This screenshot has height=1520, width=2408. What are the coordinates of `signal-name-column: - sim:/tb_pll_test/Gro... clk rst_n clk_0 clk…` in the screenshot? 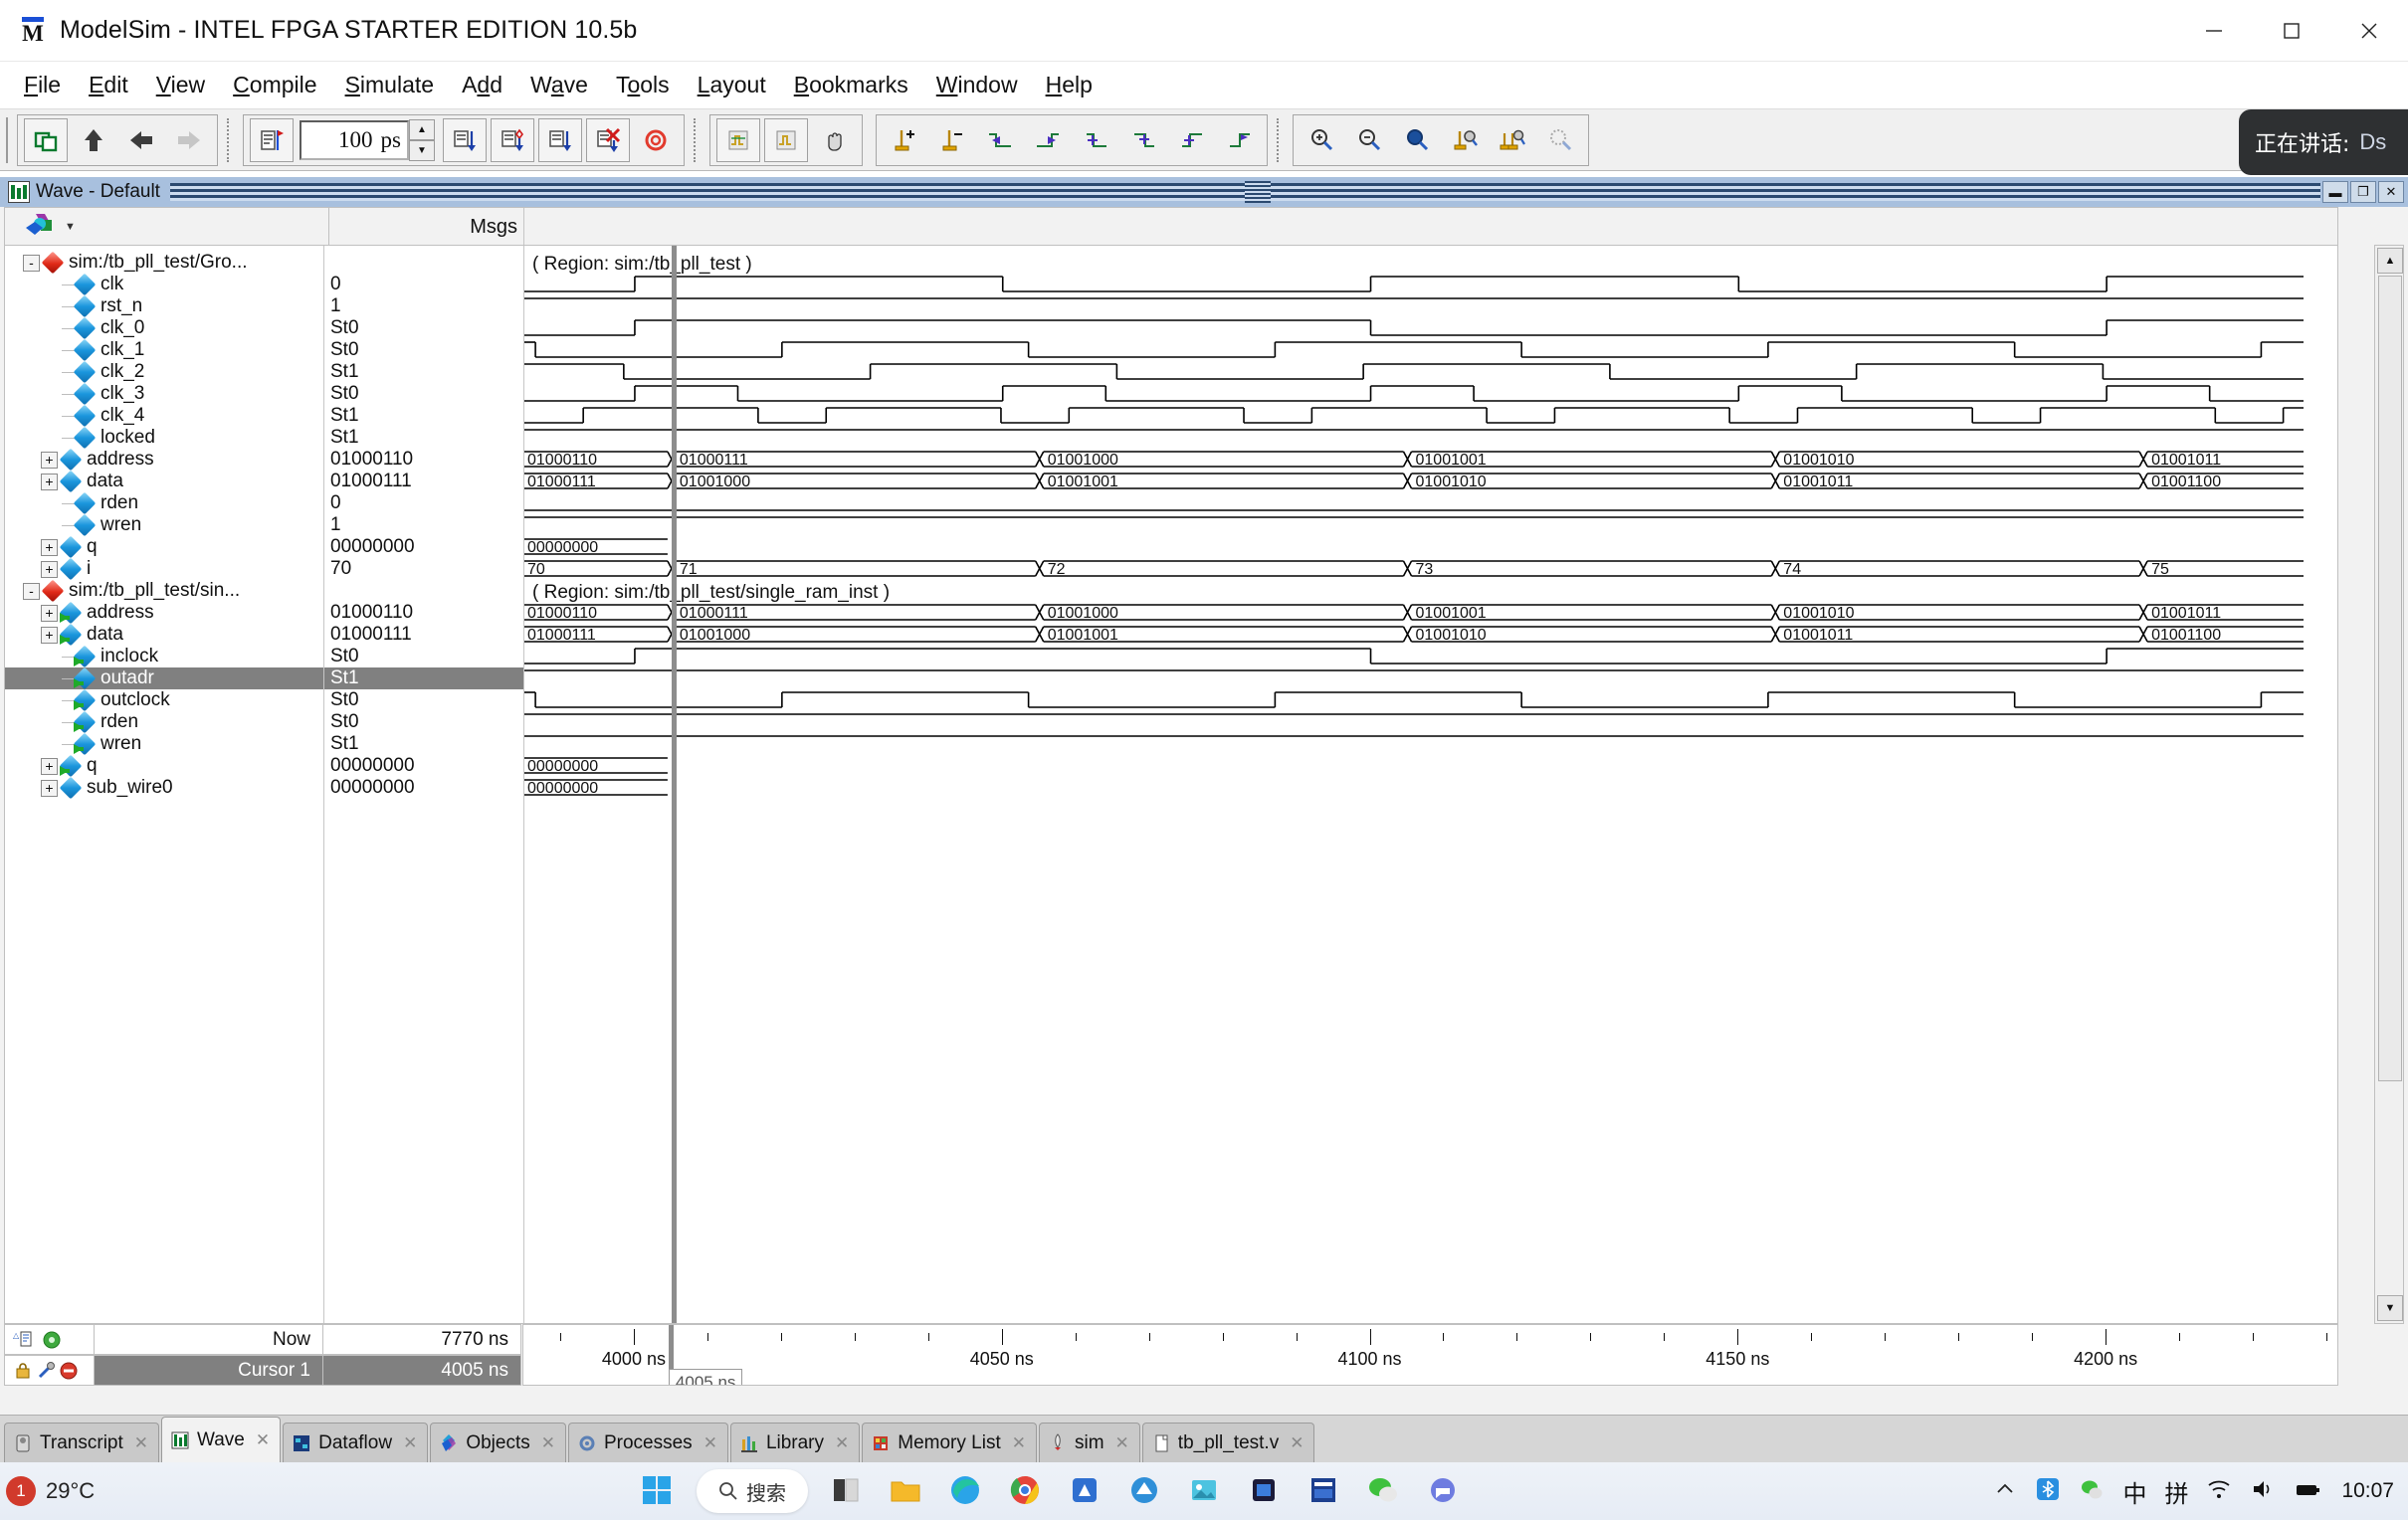 It's located at (164, 785).